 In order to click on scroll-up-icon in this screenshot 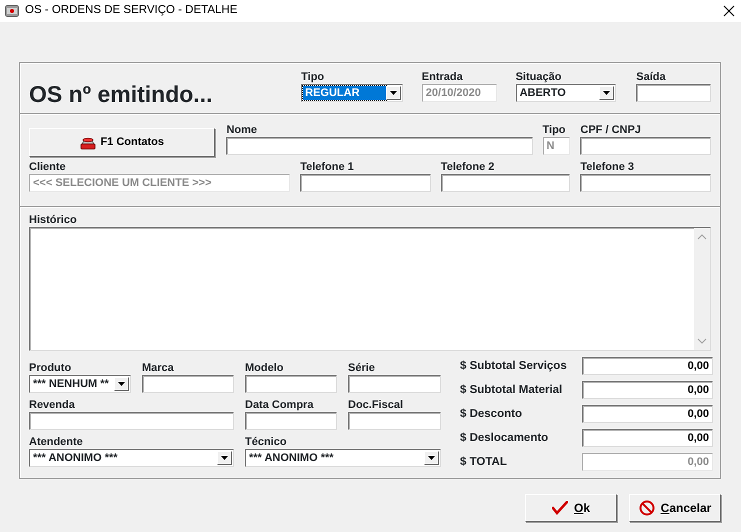, I will do `click(702, 237)`.